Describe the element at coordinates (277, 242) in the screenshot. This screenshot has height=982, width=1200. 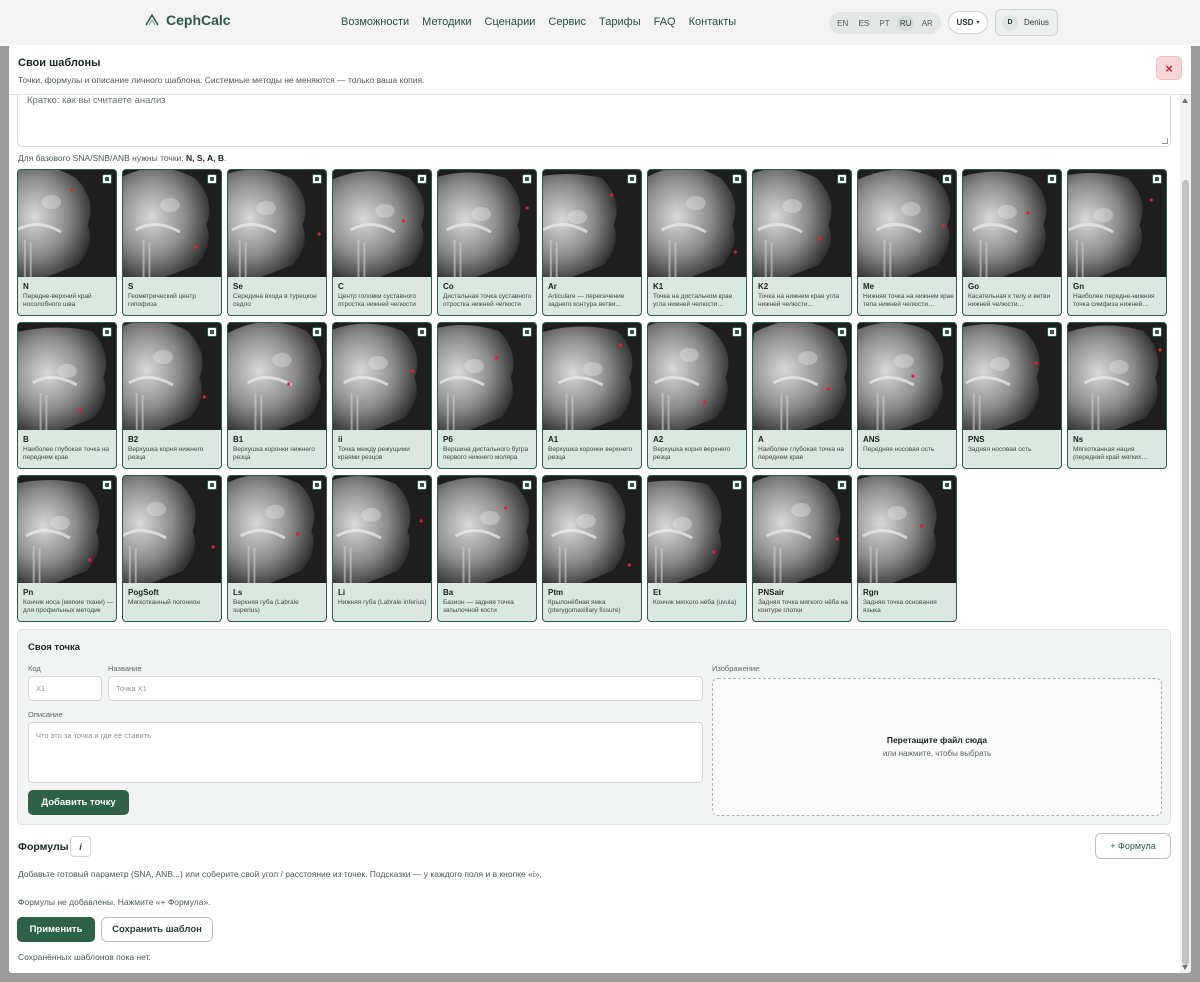
I see `point-card: Se Середина входа в турецкое седло` at that location.